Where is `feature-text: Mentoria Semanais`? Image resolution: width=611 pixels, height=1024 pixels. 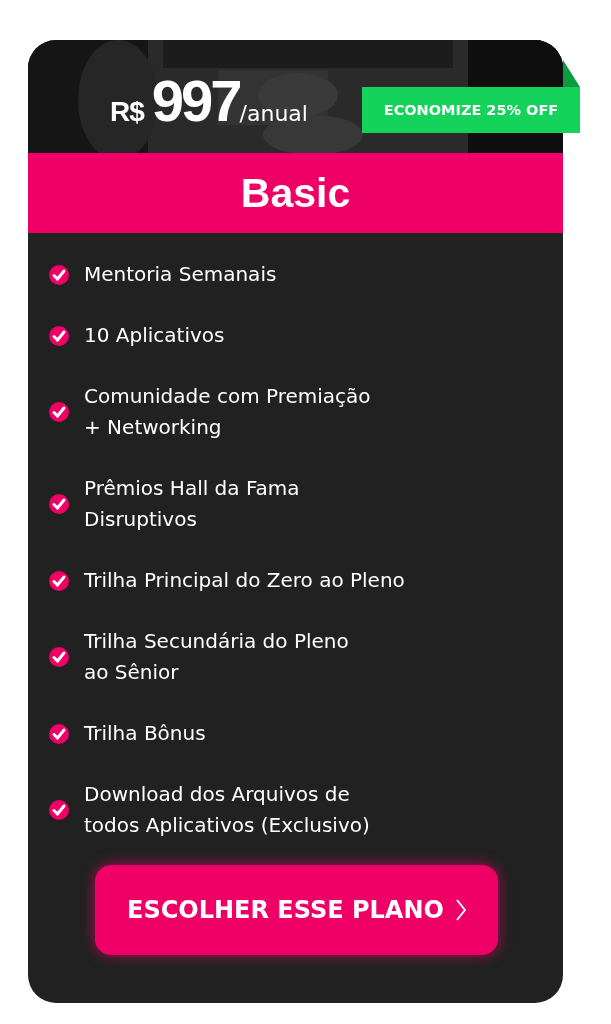 feature-text: Mentoria Semanais is located at coordinates (180, 274).